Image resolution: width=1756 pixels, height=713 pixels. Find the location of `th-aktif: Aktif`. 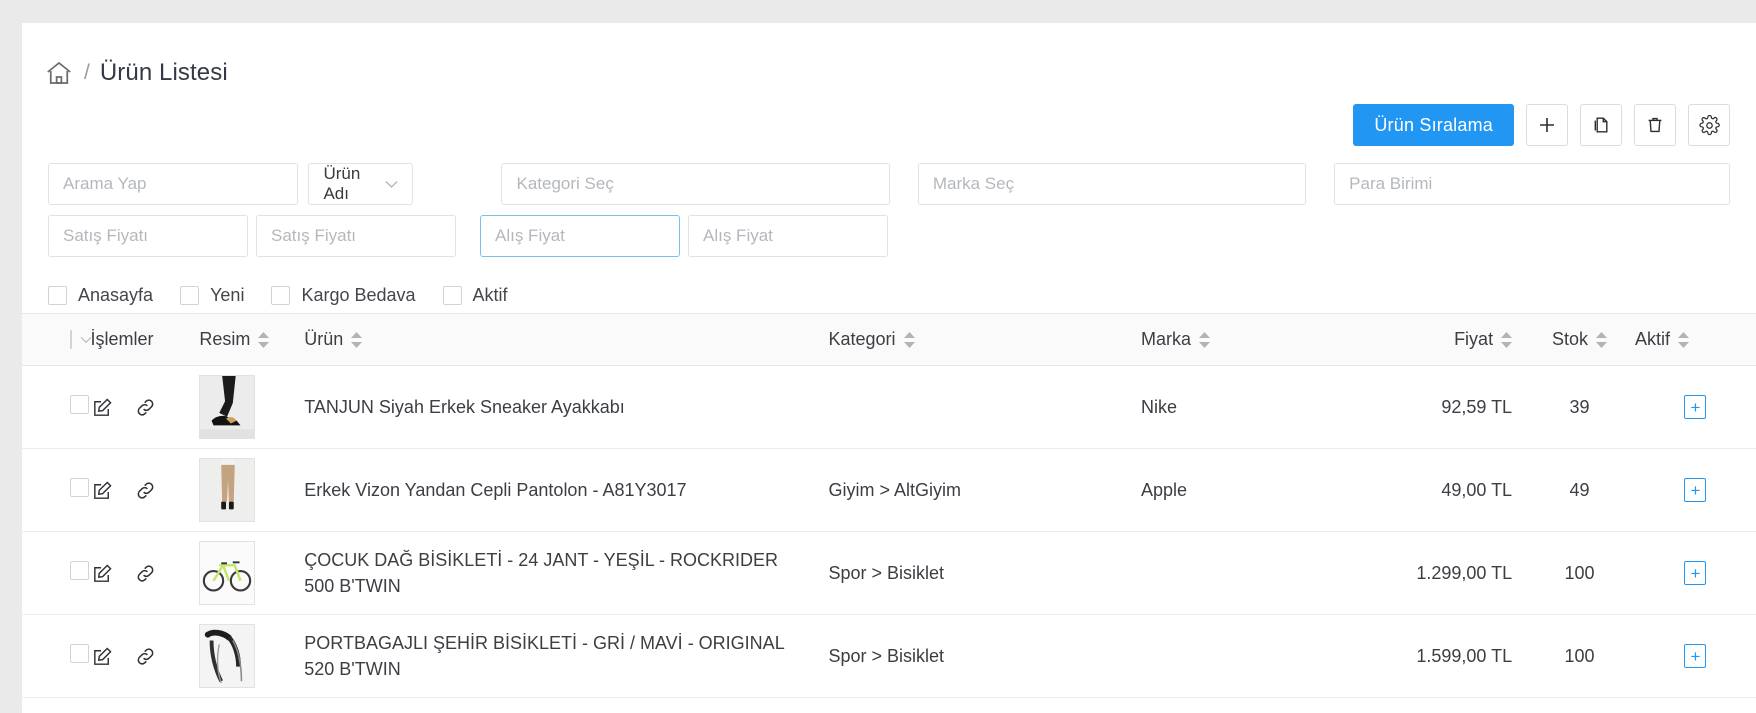

th-aktif: Aktif is located at coordinates (1695, 339).